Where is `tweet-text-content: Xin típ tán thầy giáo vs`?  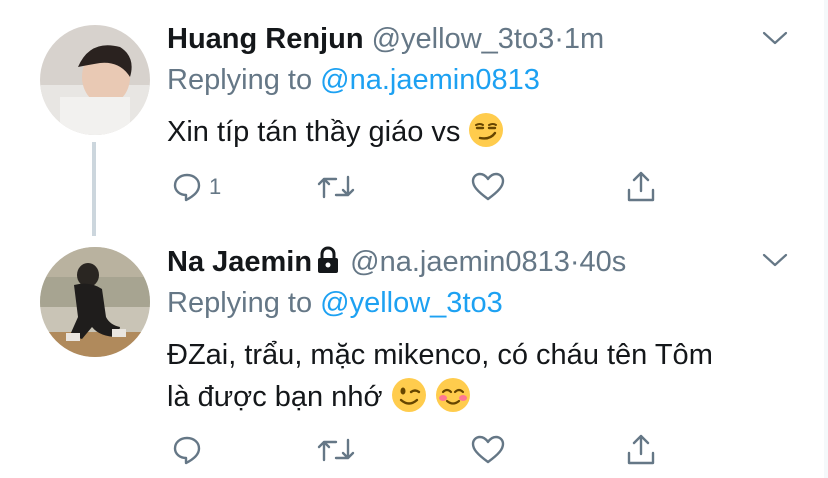 tweet-text-content: Xin típ tán thầy giáo vs is located at coordinates (314, 132).